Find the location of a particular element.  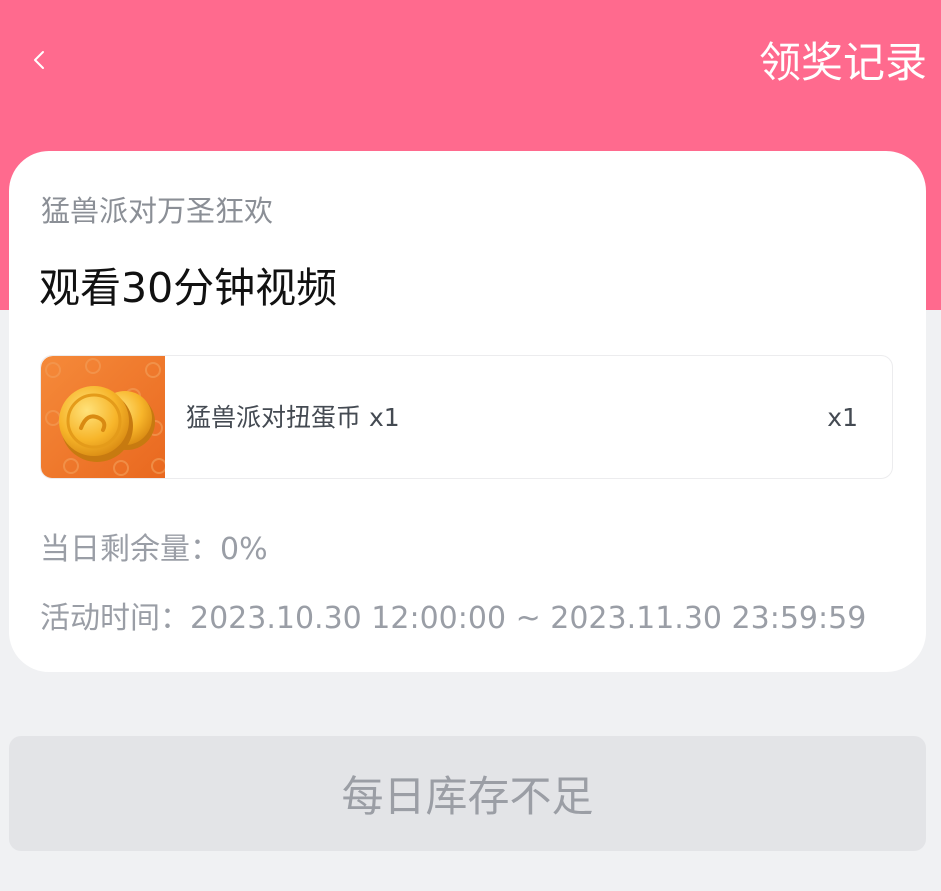

remaining-label: 当日剩余量： is located at coordinates (130, 549).